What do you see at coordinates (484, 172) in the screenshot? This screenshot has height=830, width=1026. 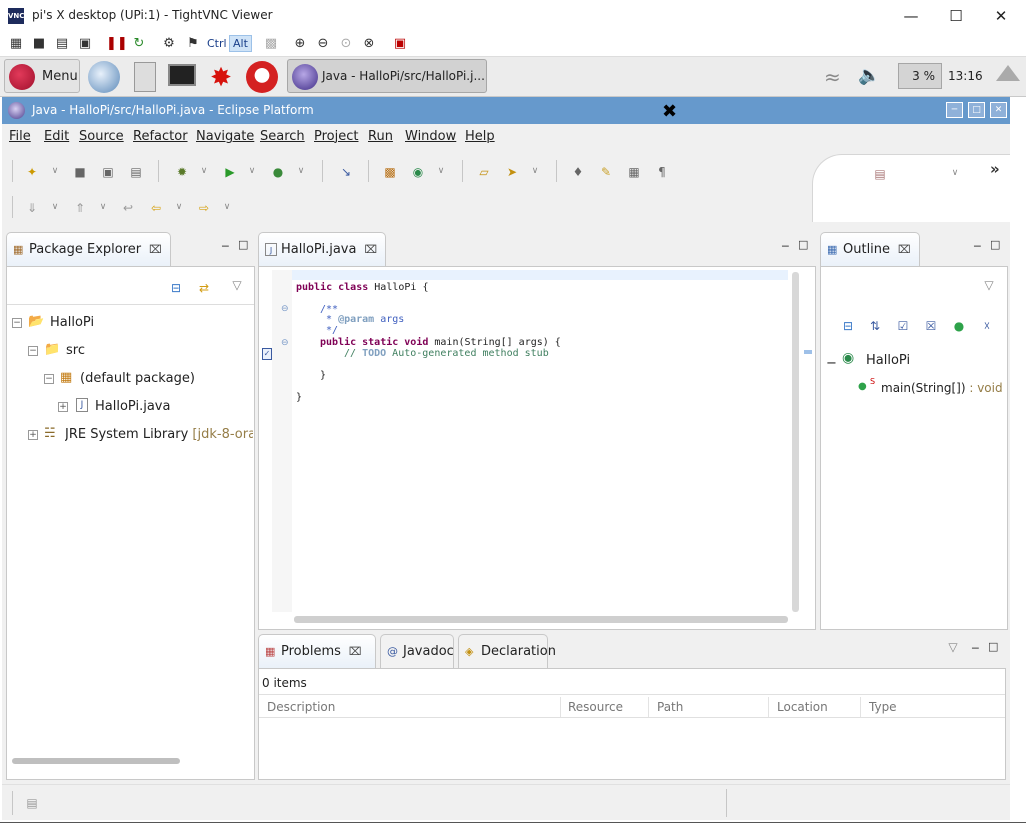 I see `open-type-icon: ▱` at bounding box center [484, 172].